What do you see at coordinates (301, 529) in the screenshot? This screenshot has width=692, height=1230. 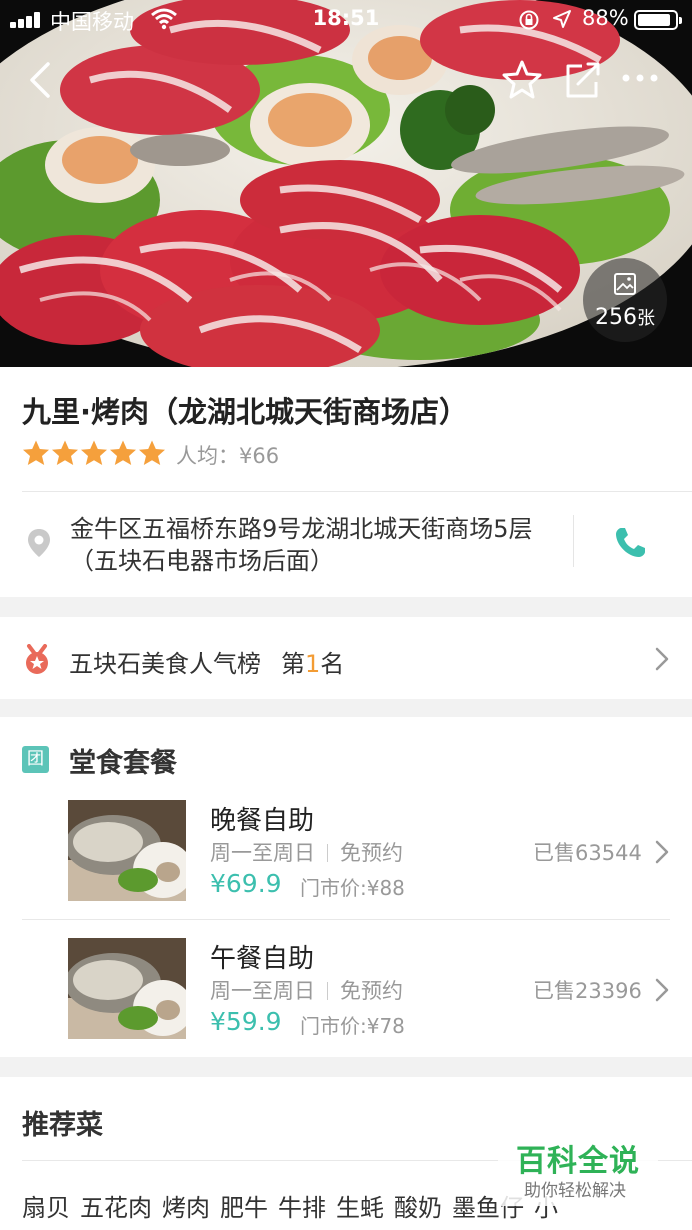 I see `address-line-1: 金牛区五福桥东路9号龙湖北城天街商场5层` at bounding box center [301, 529].